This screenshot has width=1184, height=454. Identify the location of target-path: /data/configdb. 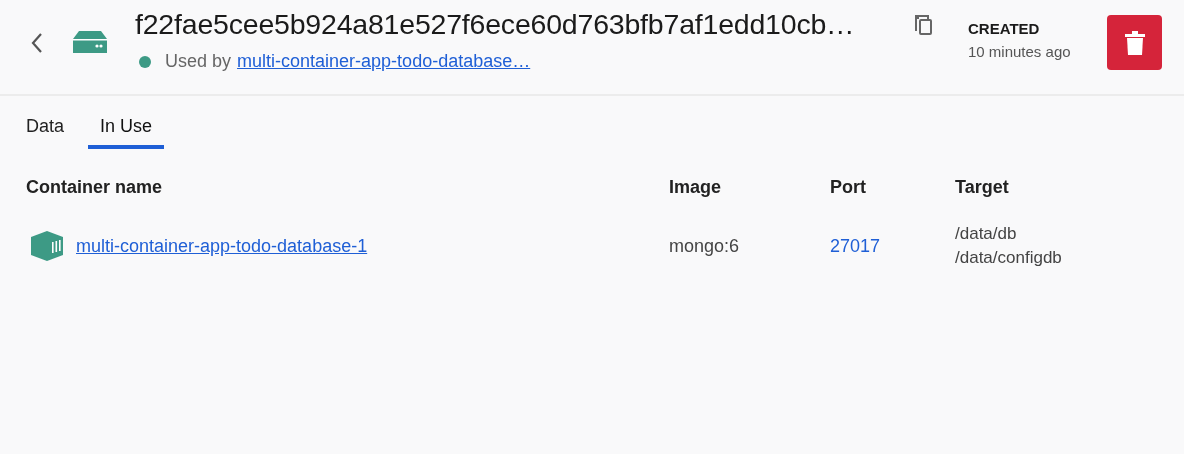
(1009, 258).